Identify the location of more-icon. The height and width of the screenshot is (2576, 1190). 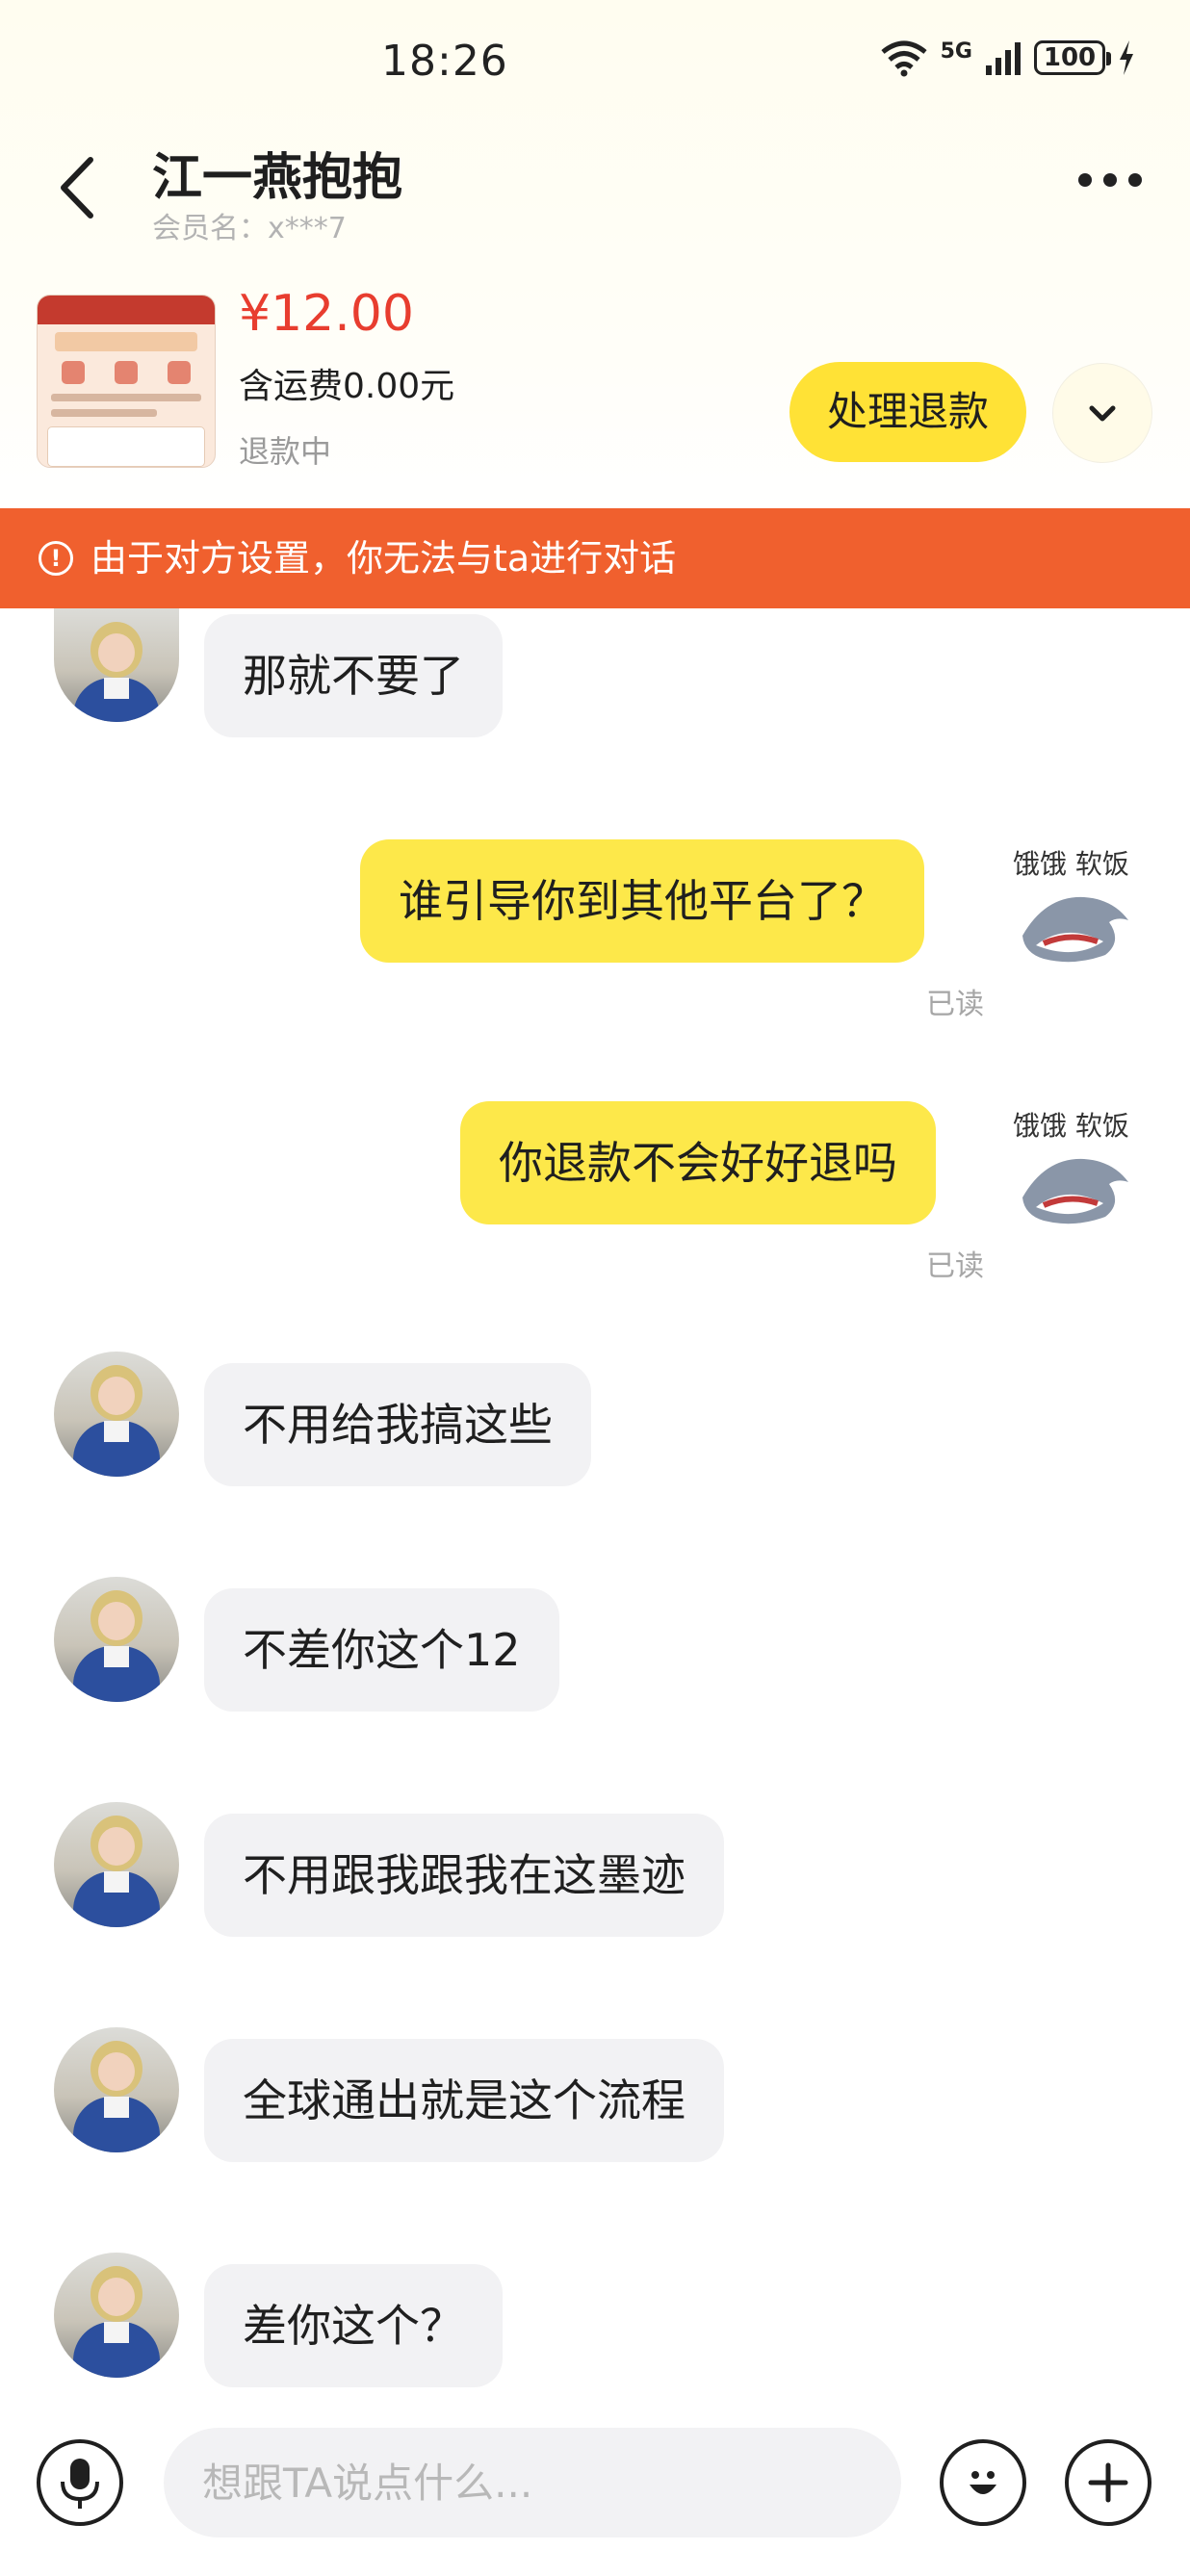
(1085, 180).